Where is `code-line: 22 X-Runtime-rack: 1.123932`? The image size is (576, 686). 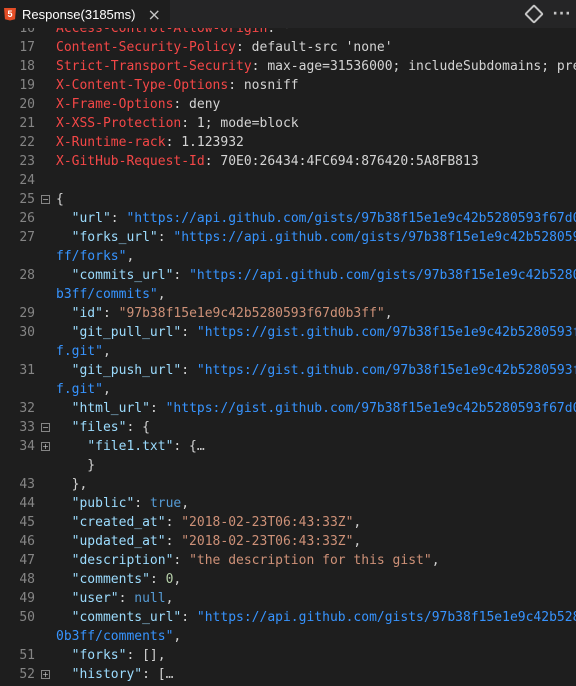
code-line: 22 X-Runtime-rack: 1.123932 is located at coordinates (288, 142).